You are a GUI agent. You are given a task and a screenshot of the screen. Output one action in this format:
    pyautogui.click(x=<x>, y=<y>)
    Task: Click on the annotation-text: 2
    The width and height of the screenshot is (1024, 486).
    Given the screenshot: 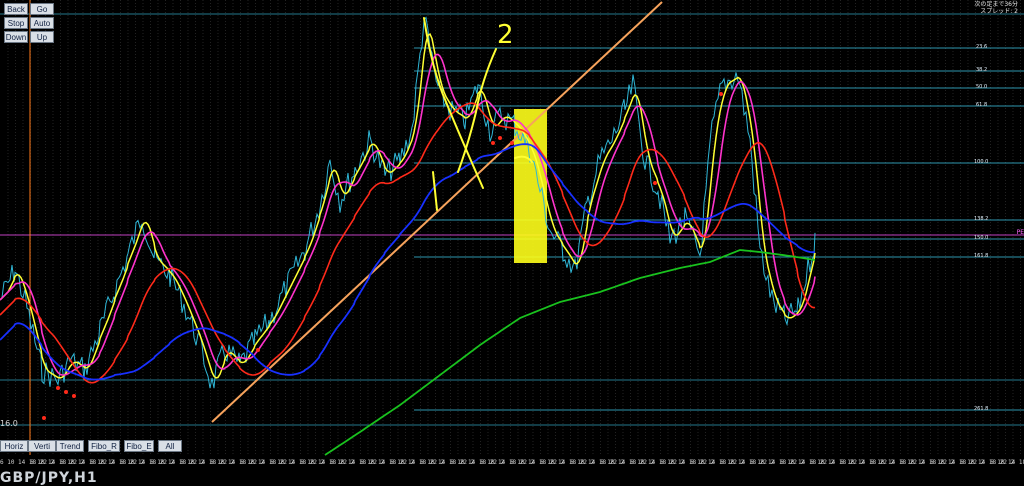 What is the action you would take?
    pyautogui.click(x=505, y=35)
    